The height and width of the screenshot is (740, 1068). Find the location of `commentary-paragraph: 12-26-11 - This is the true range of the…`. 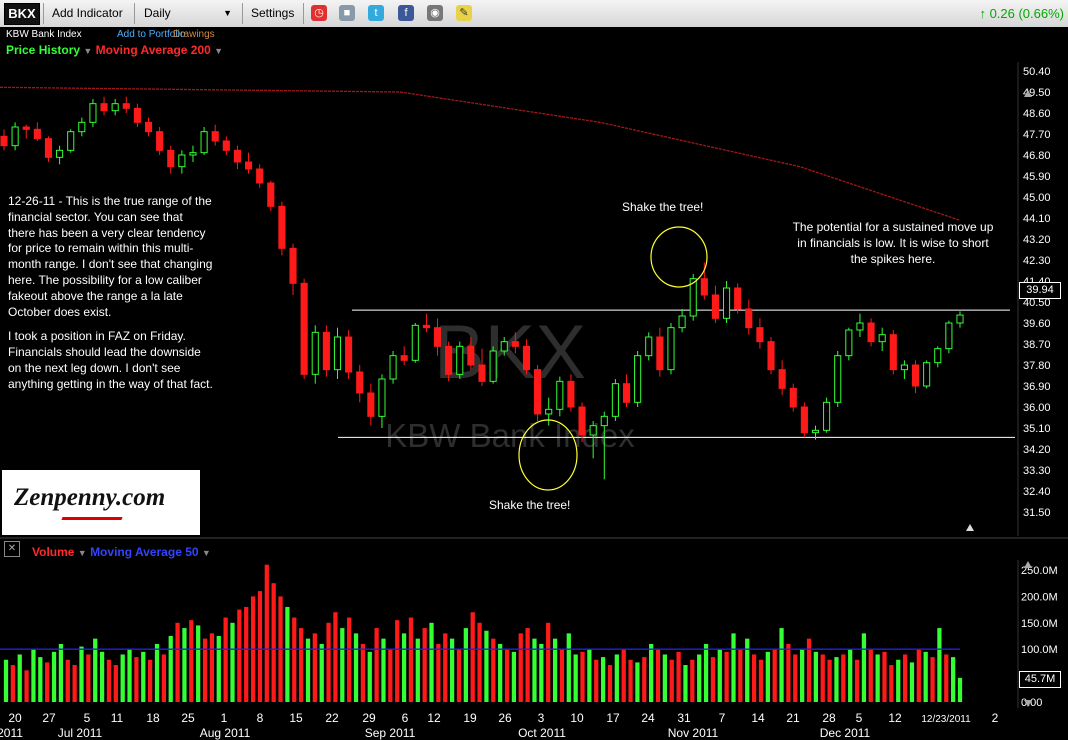

commentary-paragraph: 12-26-11 - This is the true range of the… is located at coordinates (110, 256).